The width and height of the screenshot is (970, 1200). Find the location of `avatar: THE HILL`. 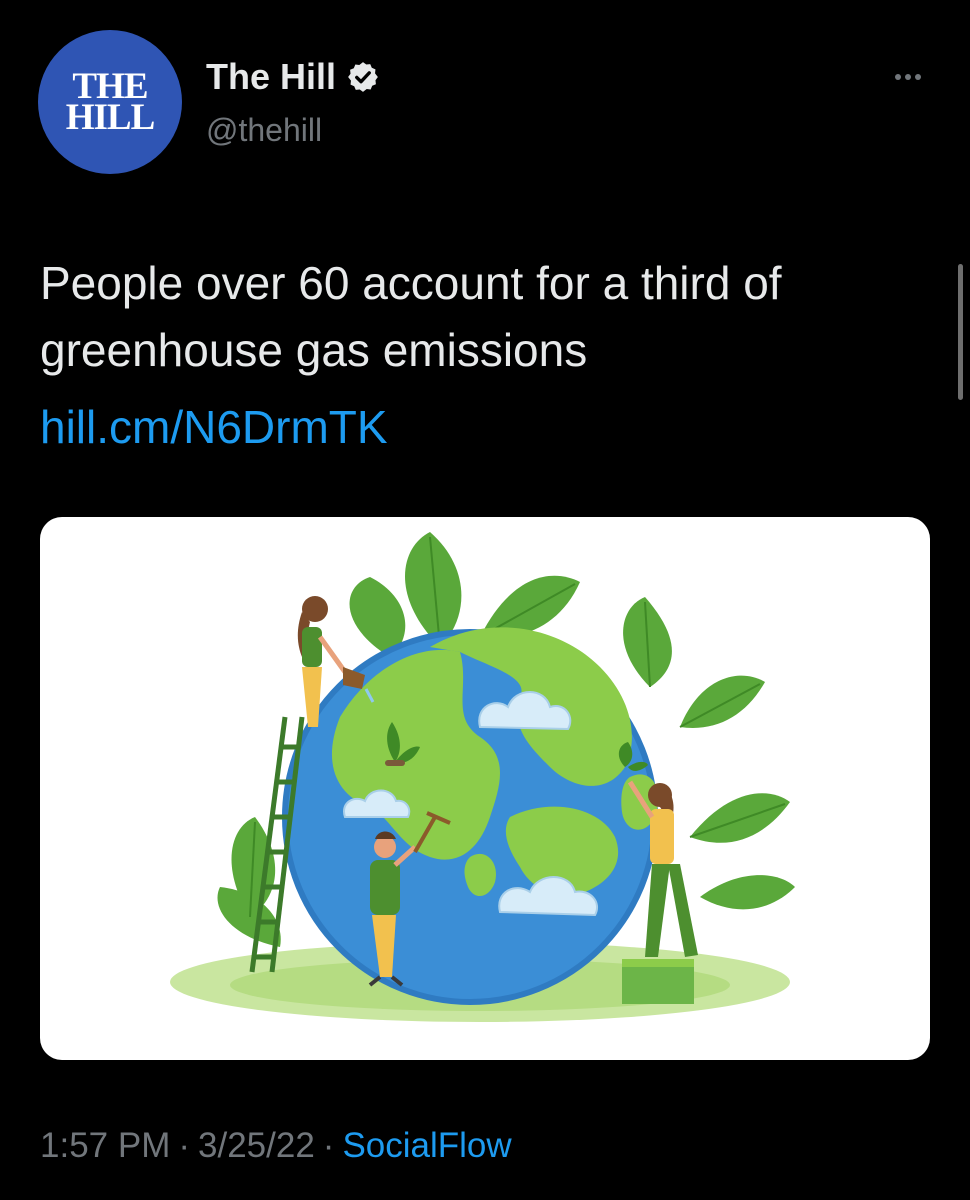

avatar: THE HILL is located at coordinates (110, 102).